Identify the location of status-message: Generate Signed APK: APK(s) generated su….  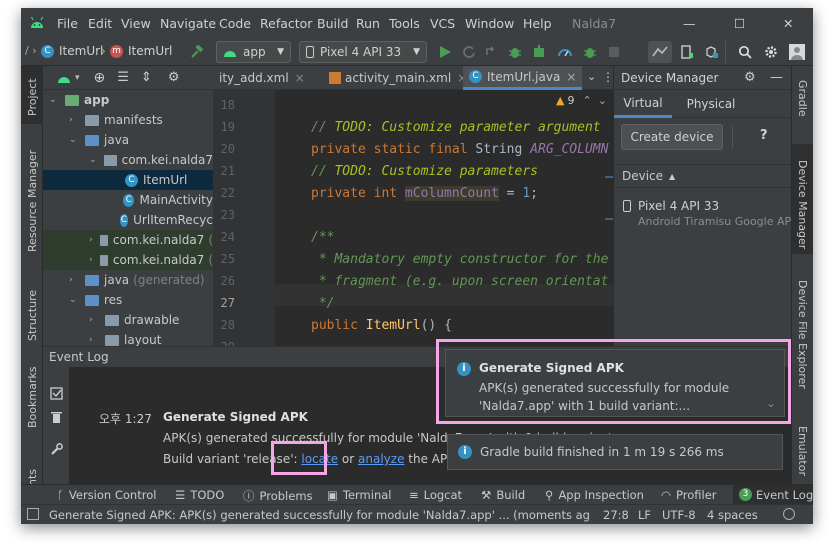
(319, 515).